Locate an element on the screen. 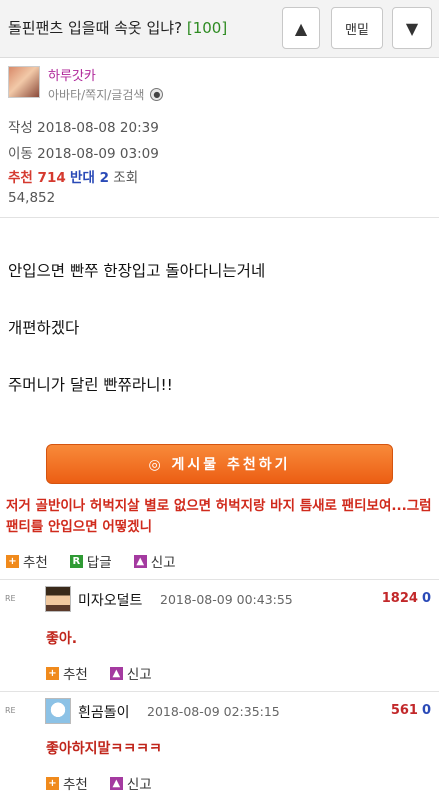 The width and height of the screenshot is (439, 800). created-row: 작성 2018-08-08 20:39 is located at coordinates (83, 126).